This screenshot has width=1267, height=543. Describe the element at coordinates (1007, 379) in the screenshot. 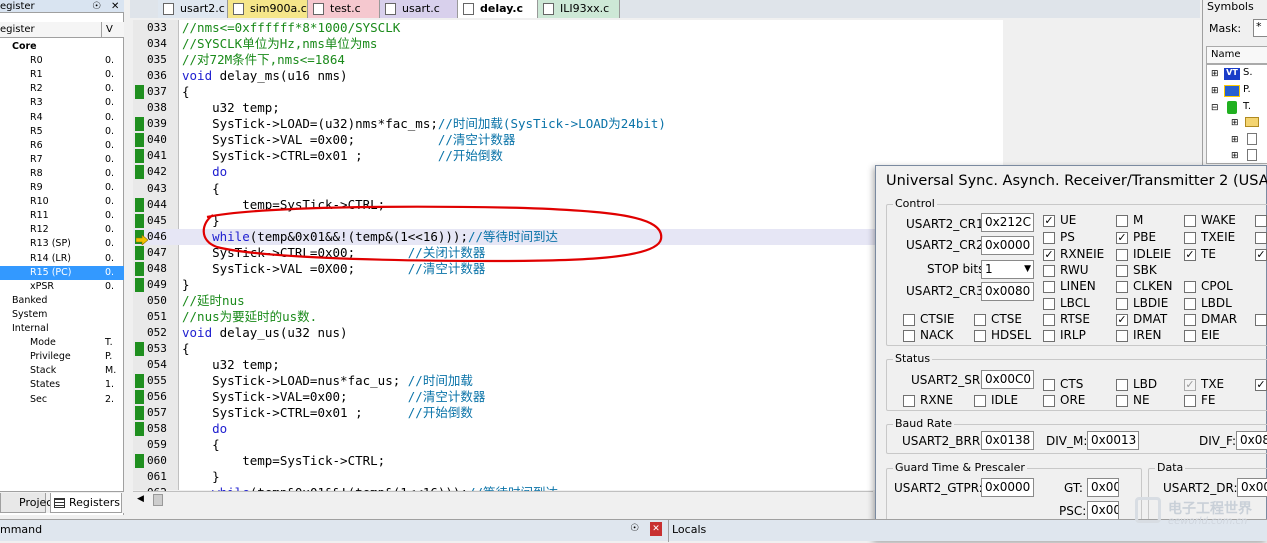

I see `sr-field: 0x00C0` at that location.